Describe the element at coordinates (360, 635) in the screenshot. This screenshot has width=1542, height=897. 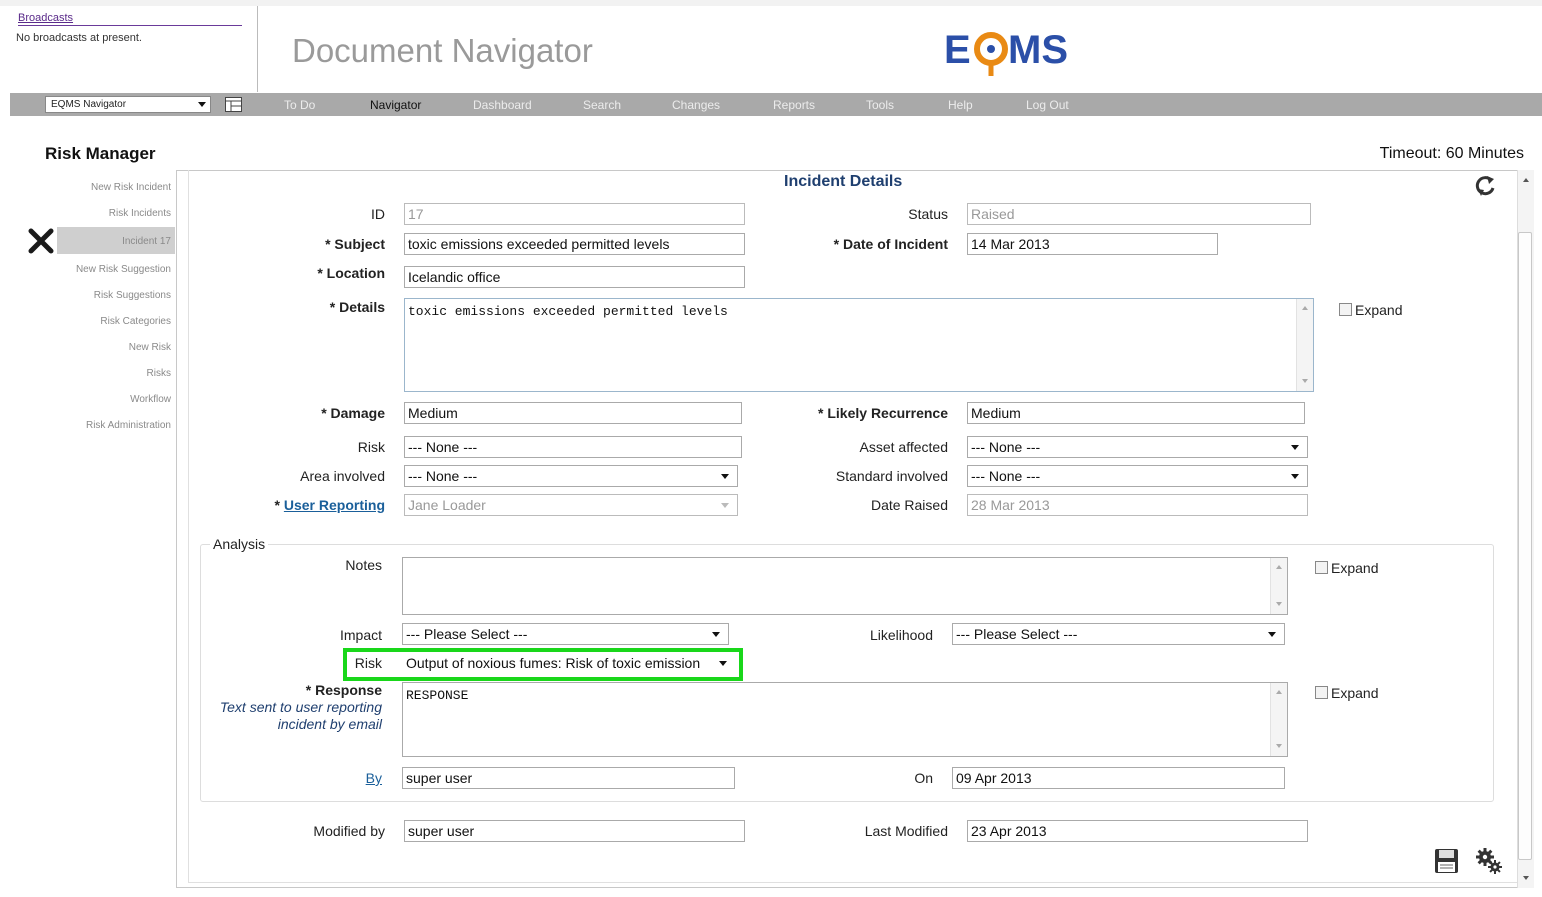
I see `impact-label: Impact` at that location.